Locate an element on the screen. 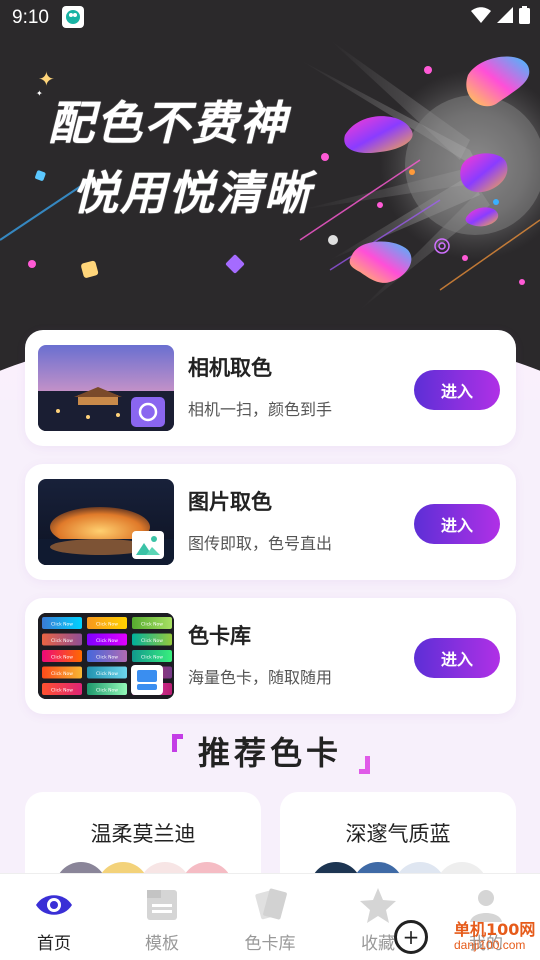 The height and width of the screenshot is (960, 540). app-notification-icon is located at coordinates (73, 17).